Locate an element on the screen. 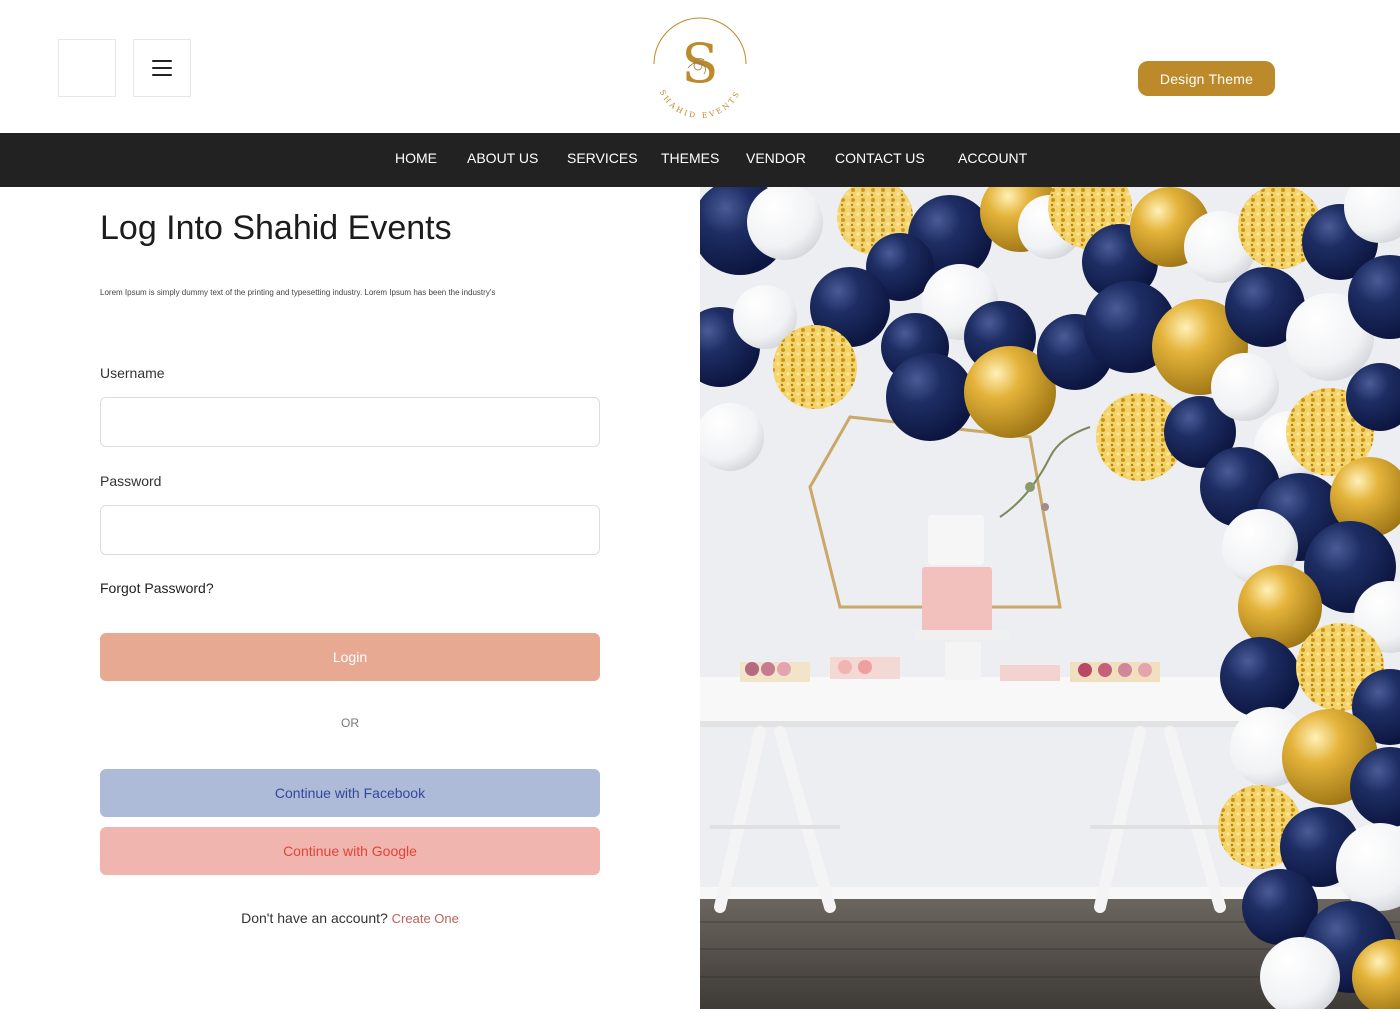 This screenshot has height=1013, width=1400. site-header: S SHAHID EVENTS Design Theme is located at coordinates (700, 66).